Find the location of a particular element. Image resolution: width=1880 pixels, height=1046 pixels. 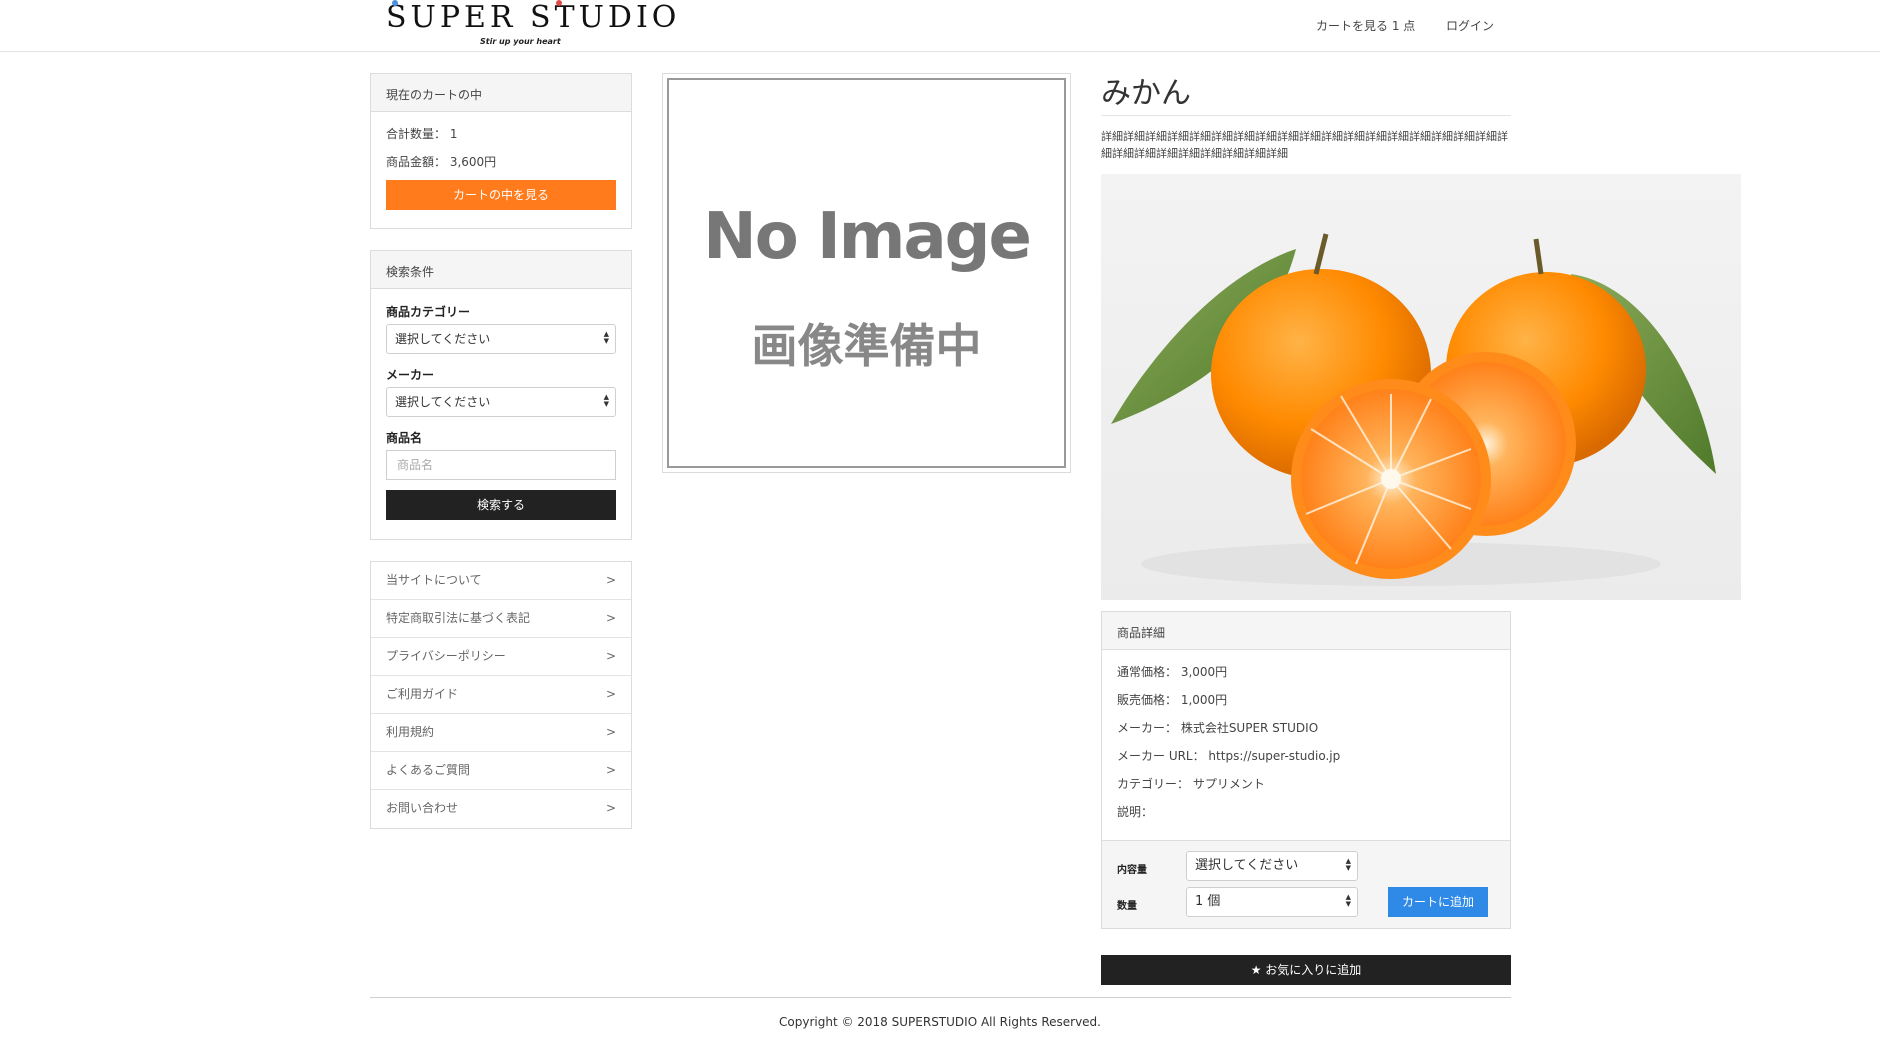

logo-dot-blue is located at coordinates (395, 3).